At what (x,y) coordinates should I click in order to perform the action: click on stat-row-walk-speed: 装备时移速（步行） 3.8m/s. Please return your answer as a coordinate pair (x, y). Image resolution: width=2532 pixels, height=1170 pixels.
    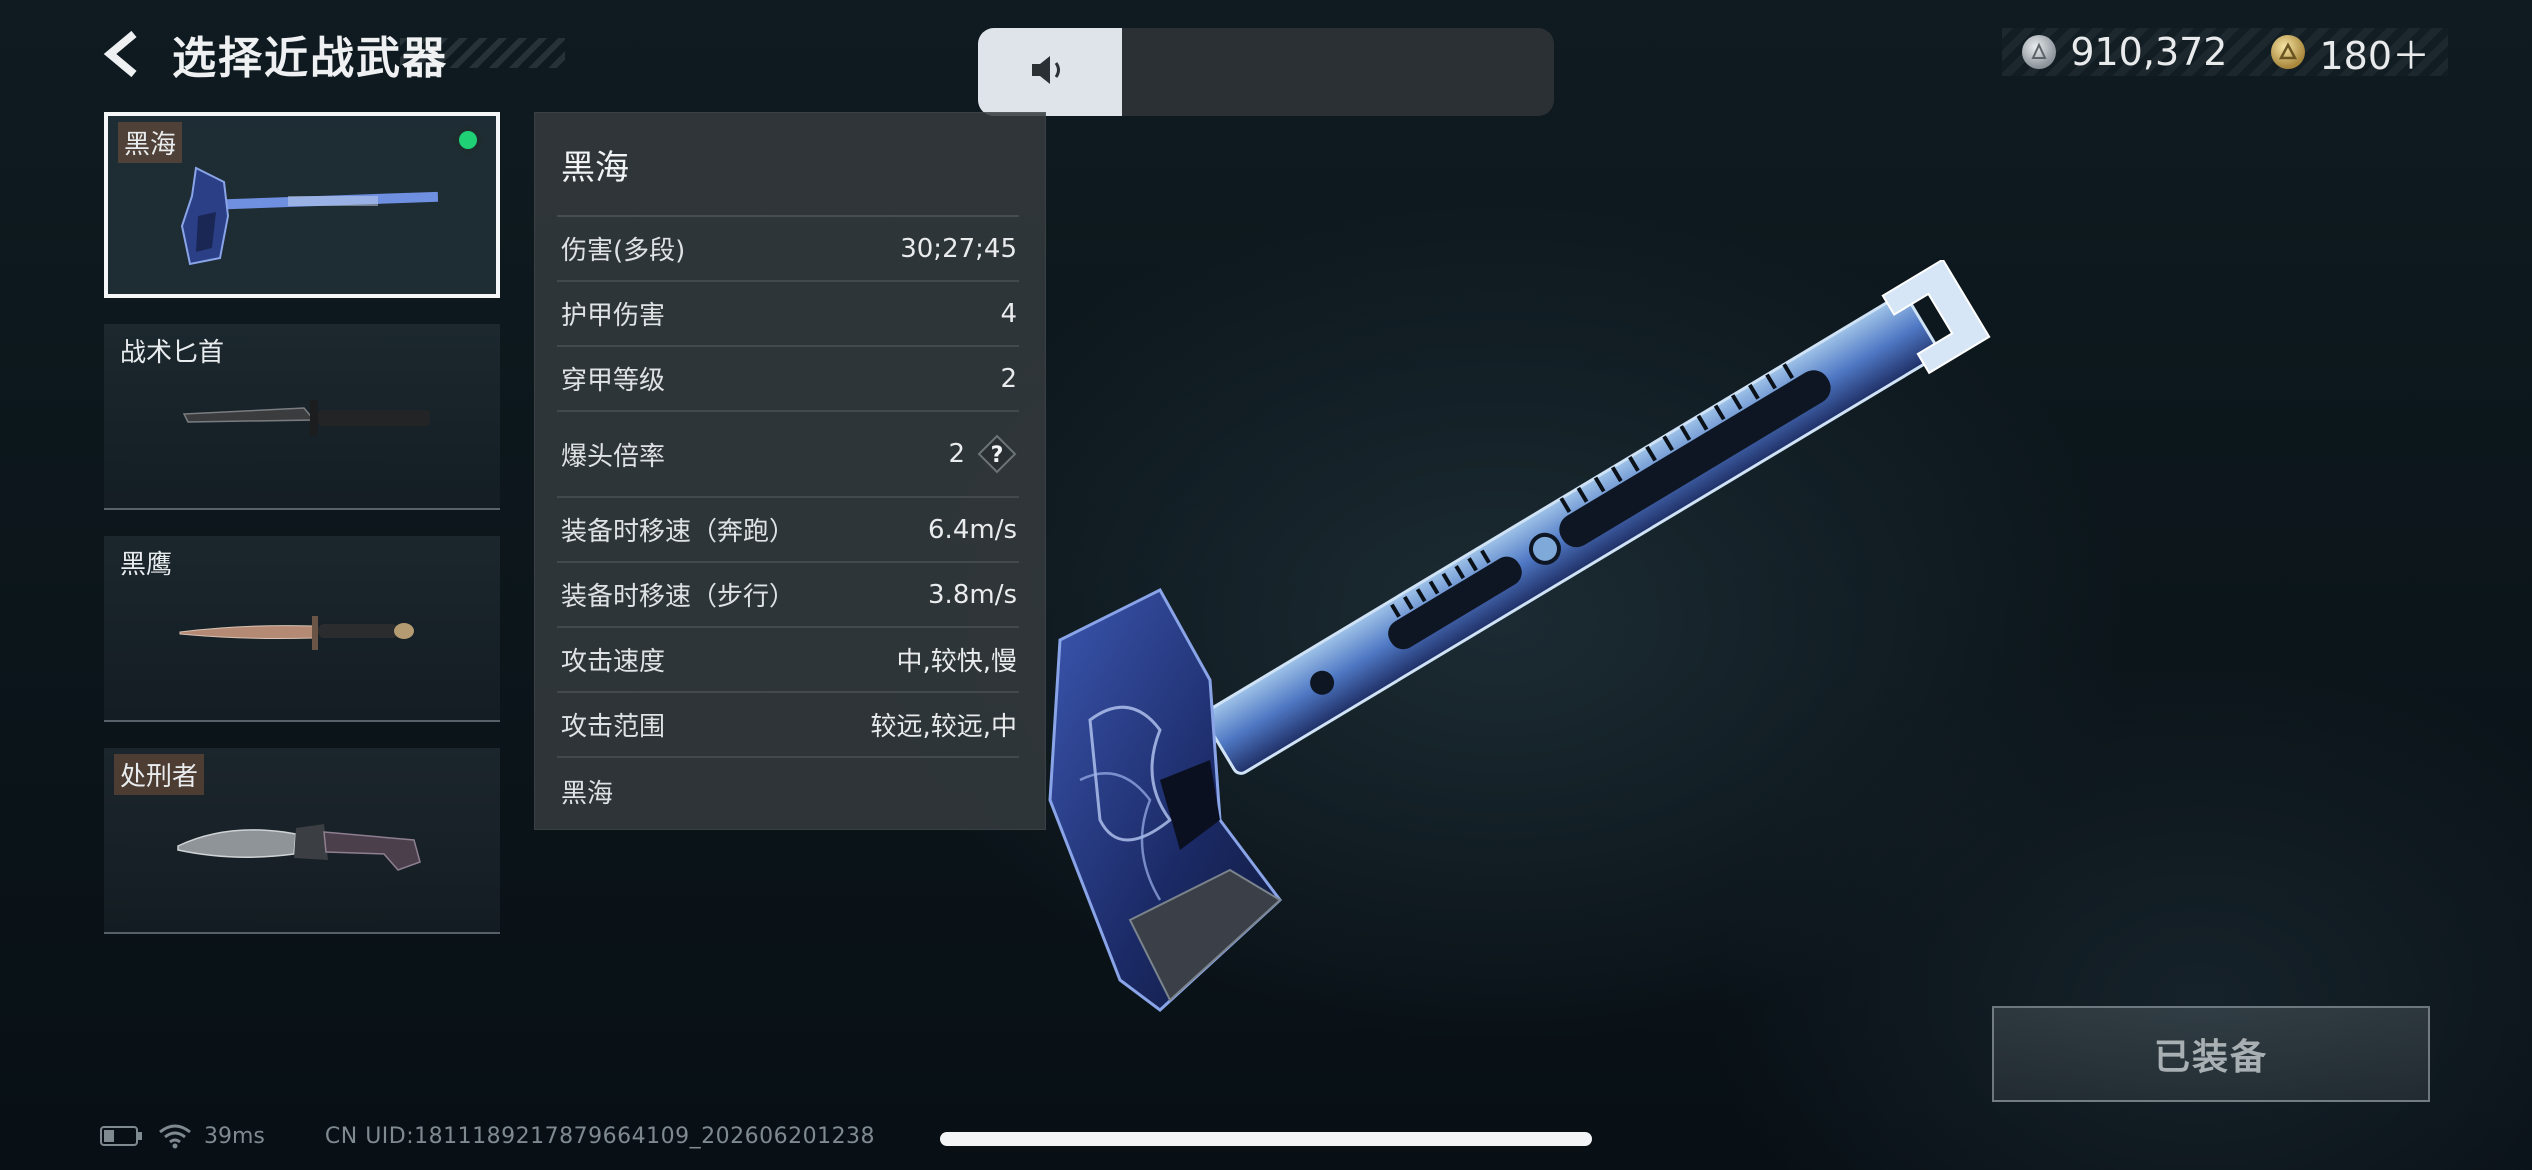
    Looking at the image, I should click on (788, 595).